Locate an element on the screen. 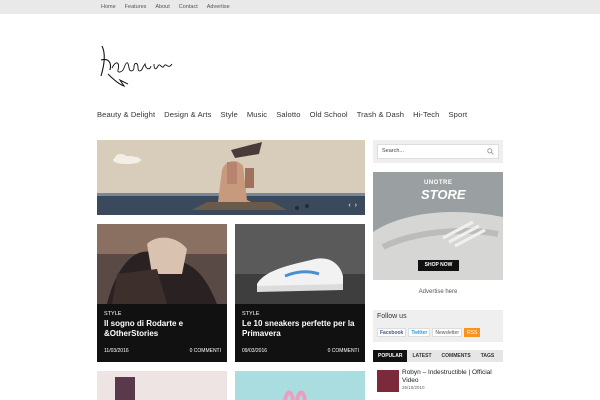  site-logo is located at coordinates (138, 65).